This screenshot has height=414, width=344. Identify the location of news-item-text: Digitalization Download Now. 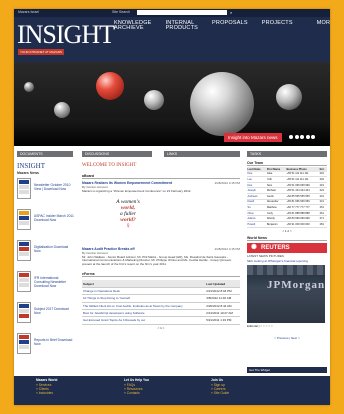
(54, 249).